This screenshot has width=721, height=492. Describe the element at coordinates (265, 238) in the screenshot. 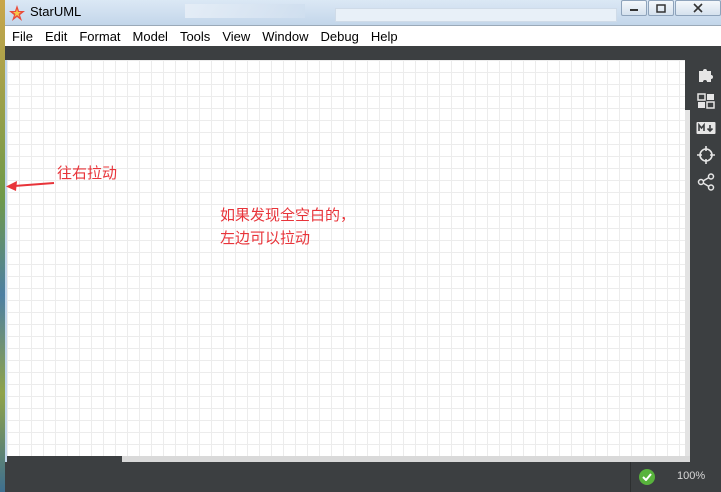

I see `hint-annotation-line2: 左边可以拉动` at that location.